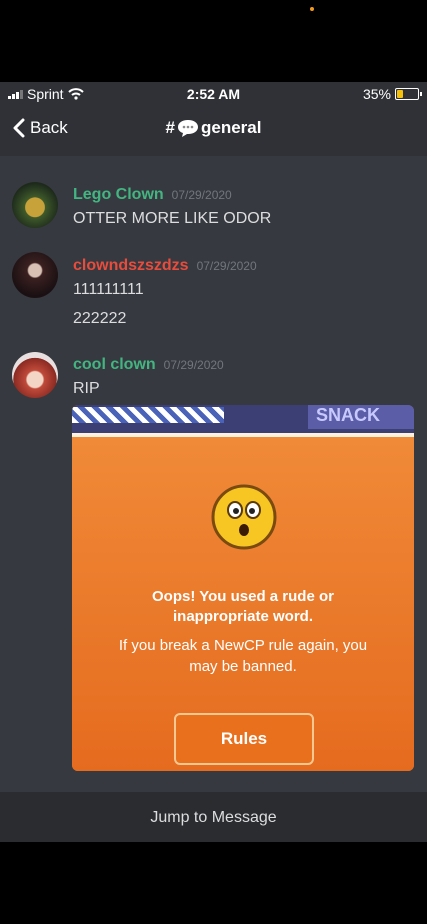 This screenshot has width=427, height=924. What do you see at coordinates (100, 318) in the screenshot?
I see `message-text: 222222` at bounding box center [100, 318].